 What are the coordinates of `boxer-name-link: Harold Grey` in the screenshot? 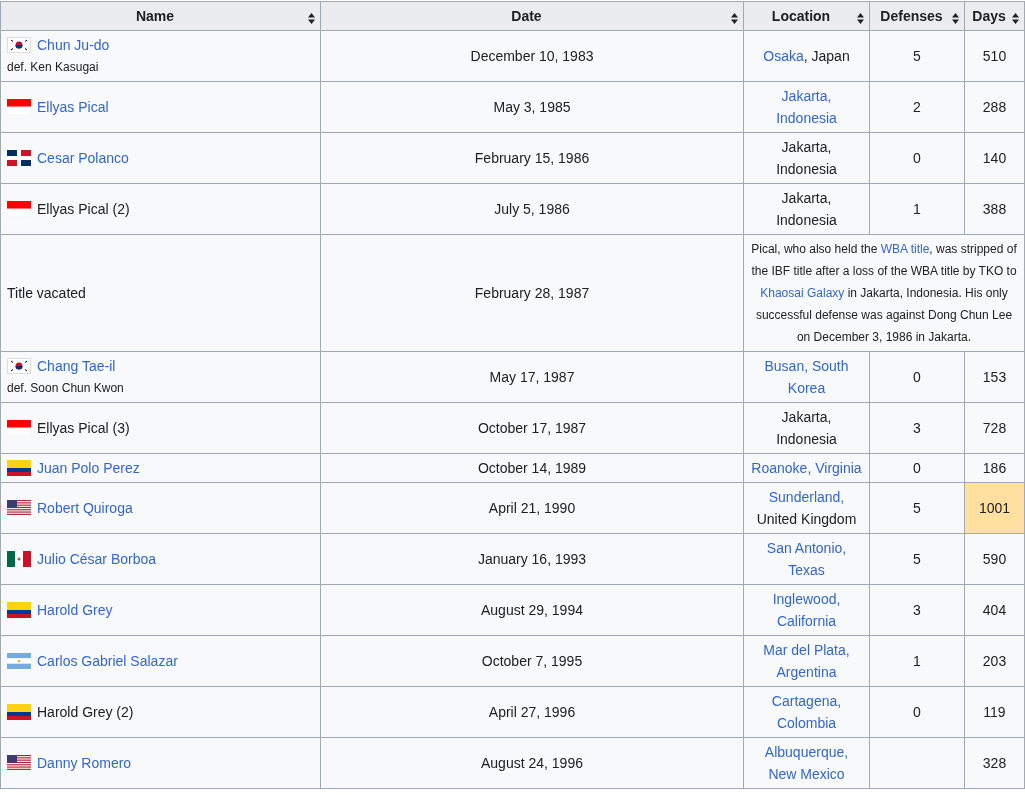 It's located at (75, 610).